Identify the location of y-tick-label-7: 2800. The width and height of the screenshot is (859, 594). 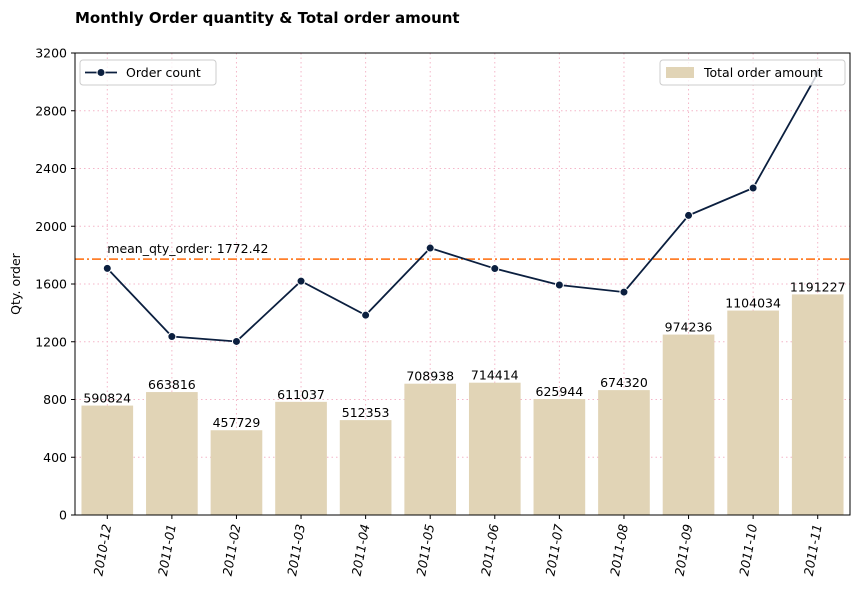
(51, 110).